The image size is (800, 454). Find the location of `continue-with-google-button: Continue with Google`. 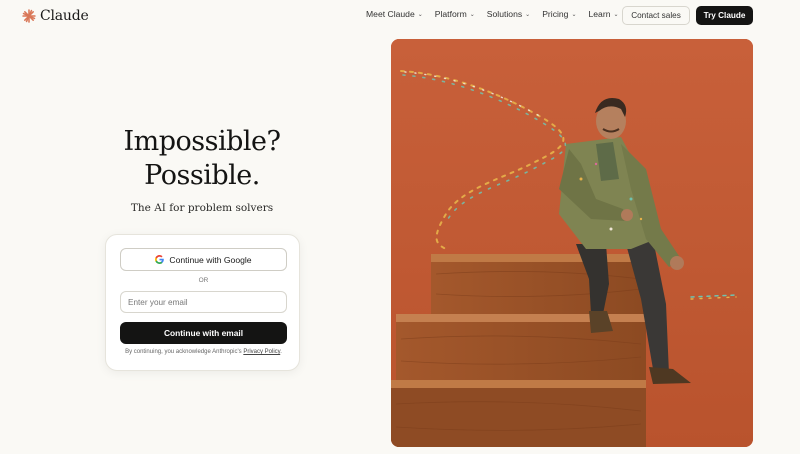

continue-with-google-button: Continue with Google is located at coordinates (203, 259).